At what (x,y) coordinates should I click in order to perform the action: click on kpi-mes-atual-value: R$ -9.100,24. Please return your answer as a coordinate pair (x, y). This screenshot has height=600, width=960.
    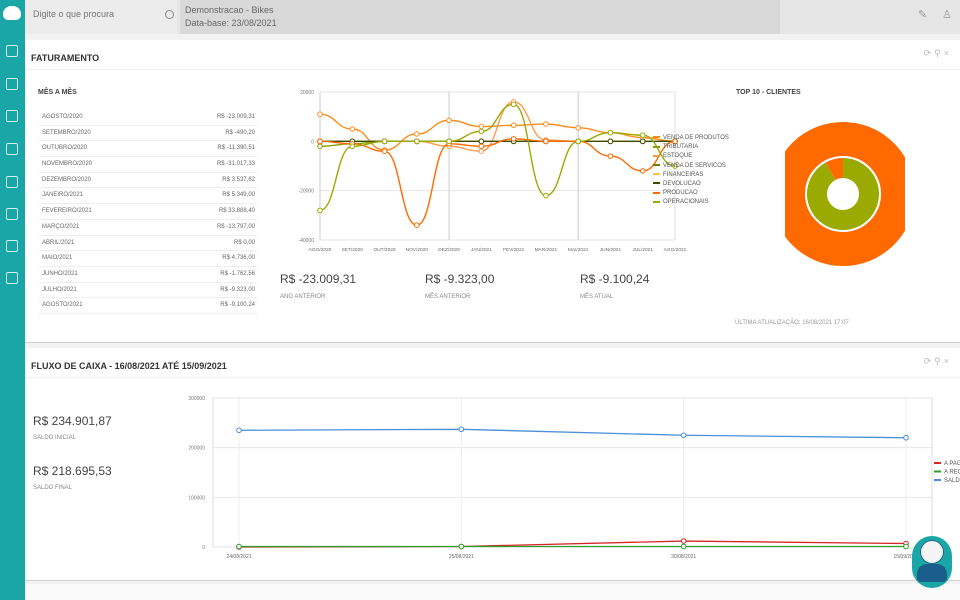
    Looking at the image, I should click on (615, 279).